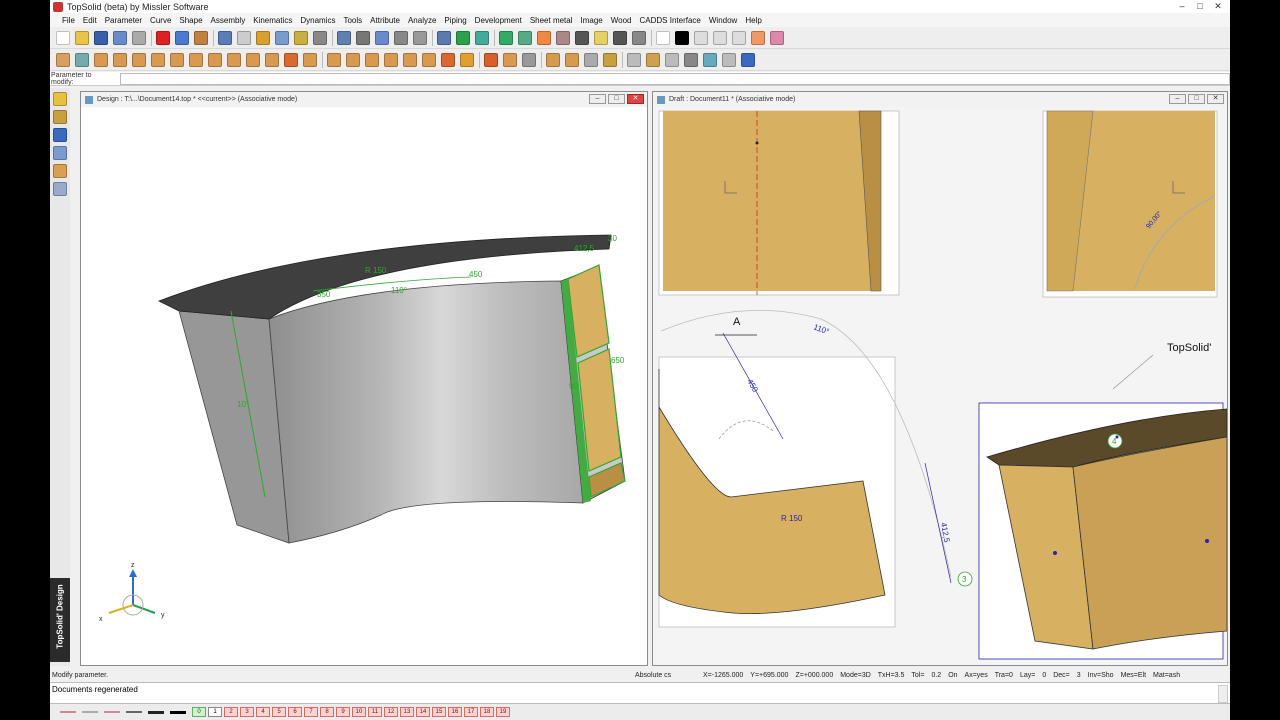 This screenshot has width=1280, height=720. I want to click on layer-7: 7, so click(311, 712).